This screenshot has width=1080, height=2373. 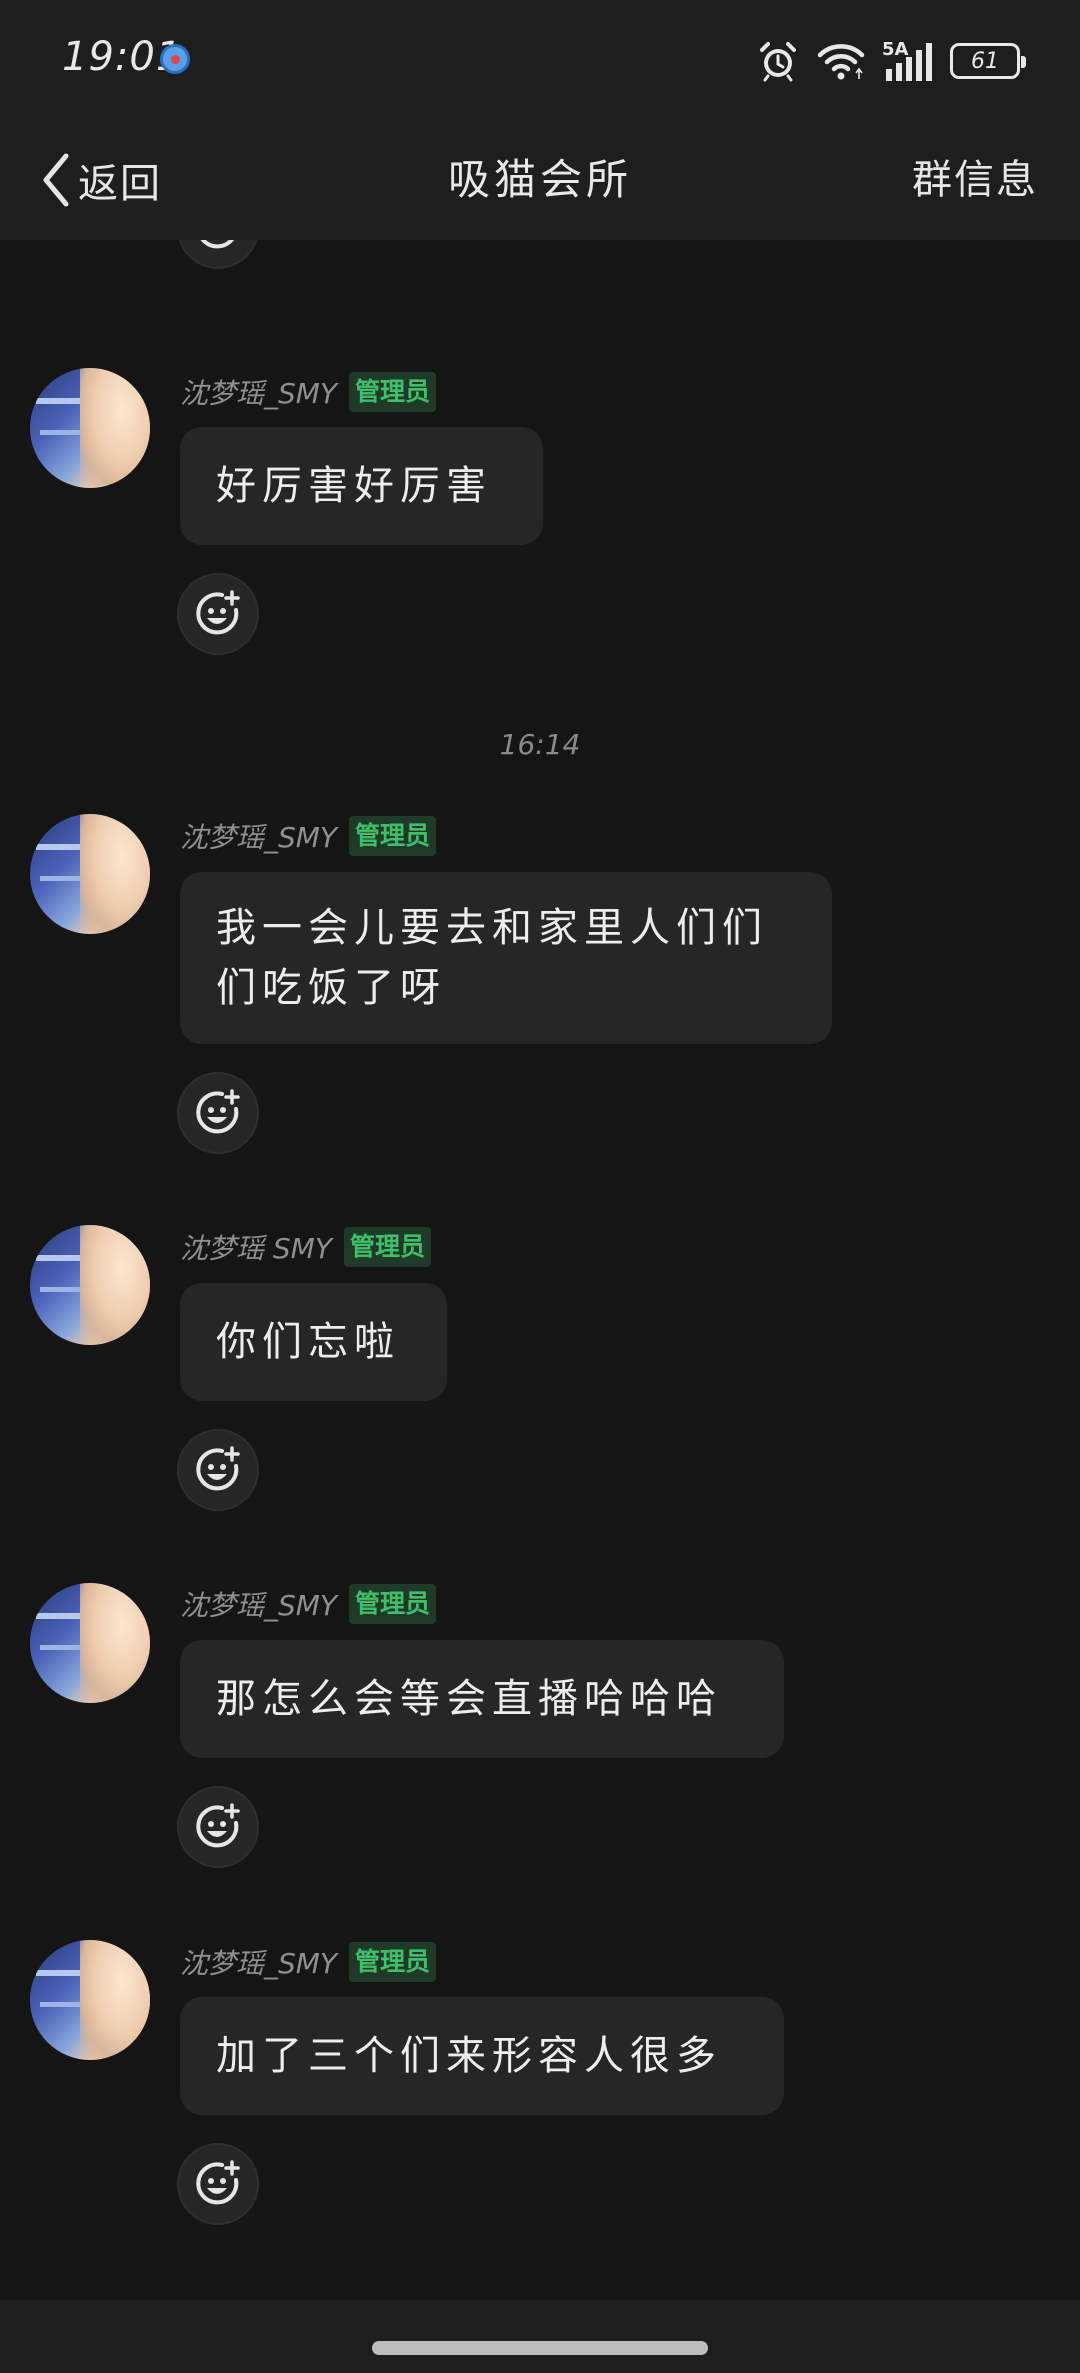 What do you see at coordinates (908, 61) in the screenshot?
I see `signal-icon: 5A` at bounding box center [908, 61].